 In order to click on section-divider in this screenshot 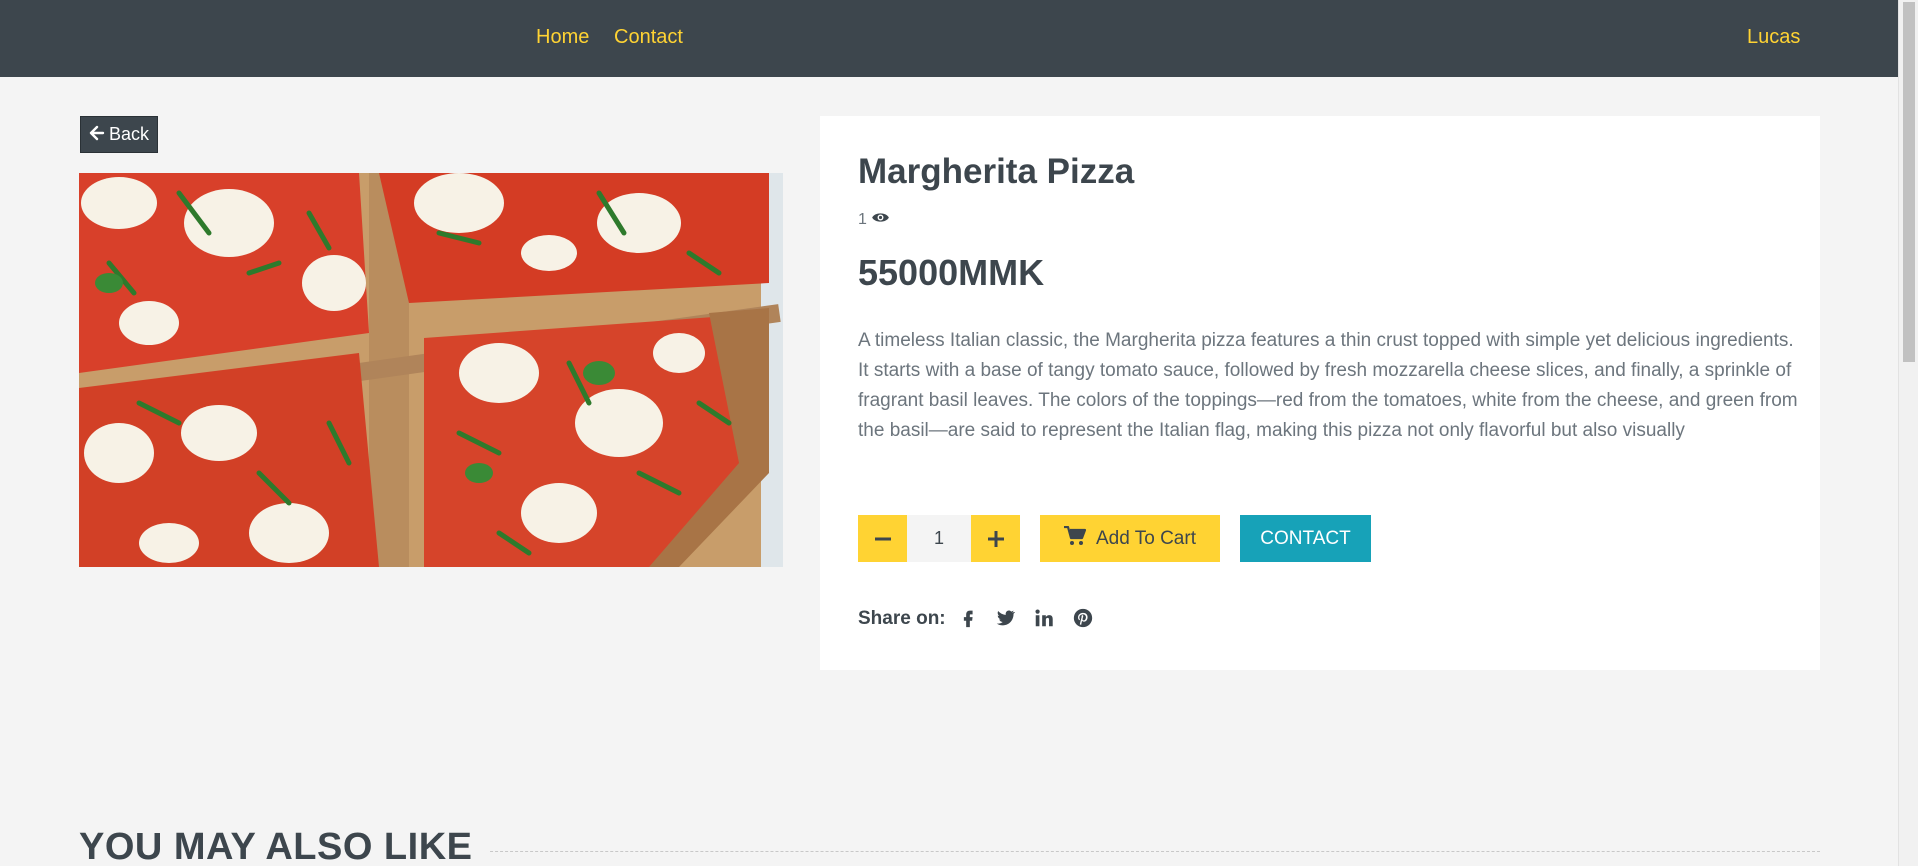, I will do `click(1145, 851)`.